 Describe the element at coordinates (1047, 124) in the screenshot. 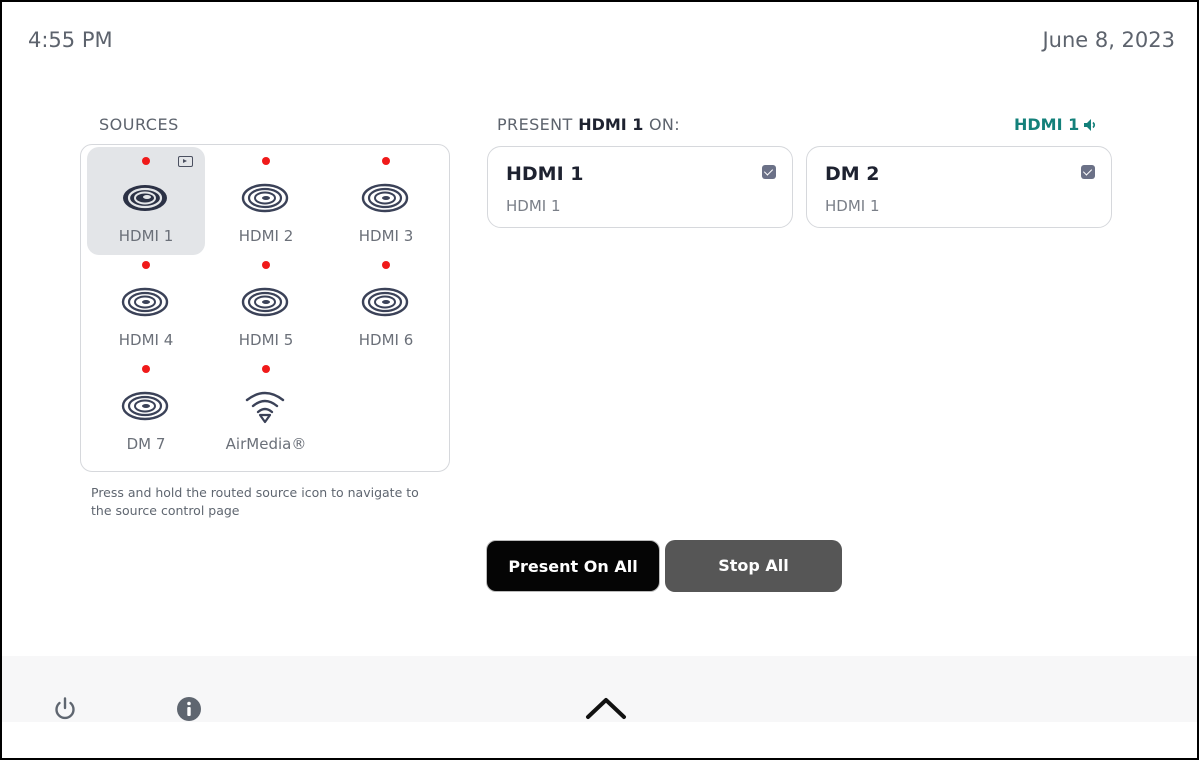

I see `audio-source-label: HDMI 1` at that location.